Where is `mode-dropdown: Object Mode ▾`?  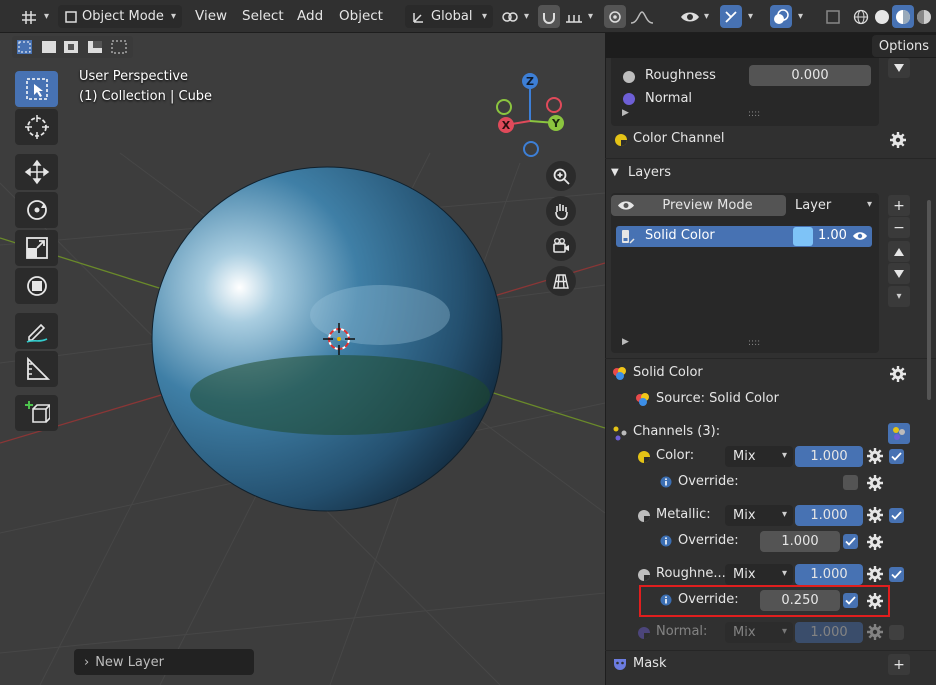
mode-dropdown: Object Mode ▾ is located at coordinates (120, 16).